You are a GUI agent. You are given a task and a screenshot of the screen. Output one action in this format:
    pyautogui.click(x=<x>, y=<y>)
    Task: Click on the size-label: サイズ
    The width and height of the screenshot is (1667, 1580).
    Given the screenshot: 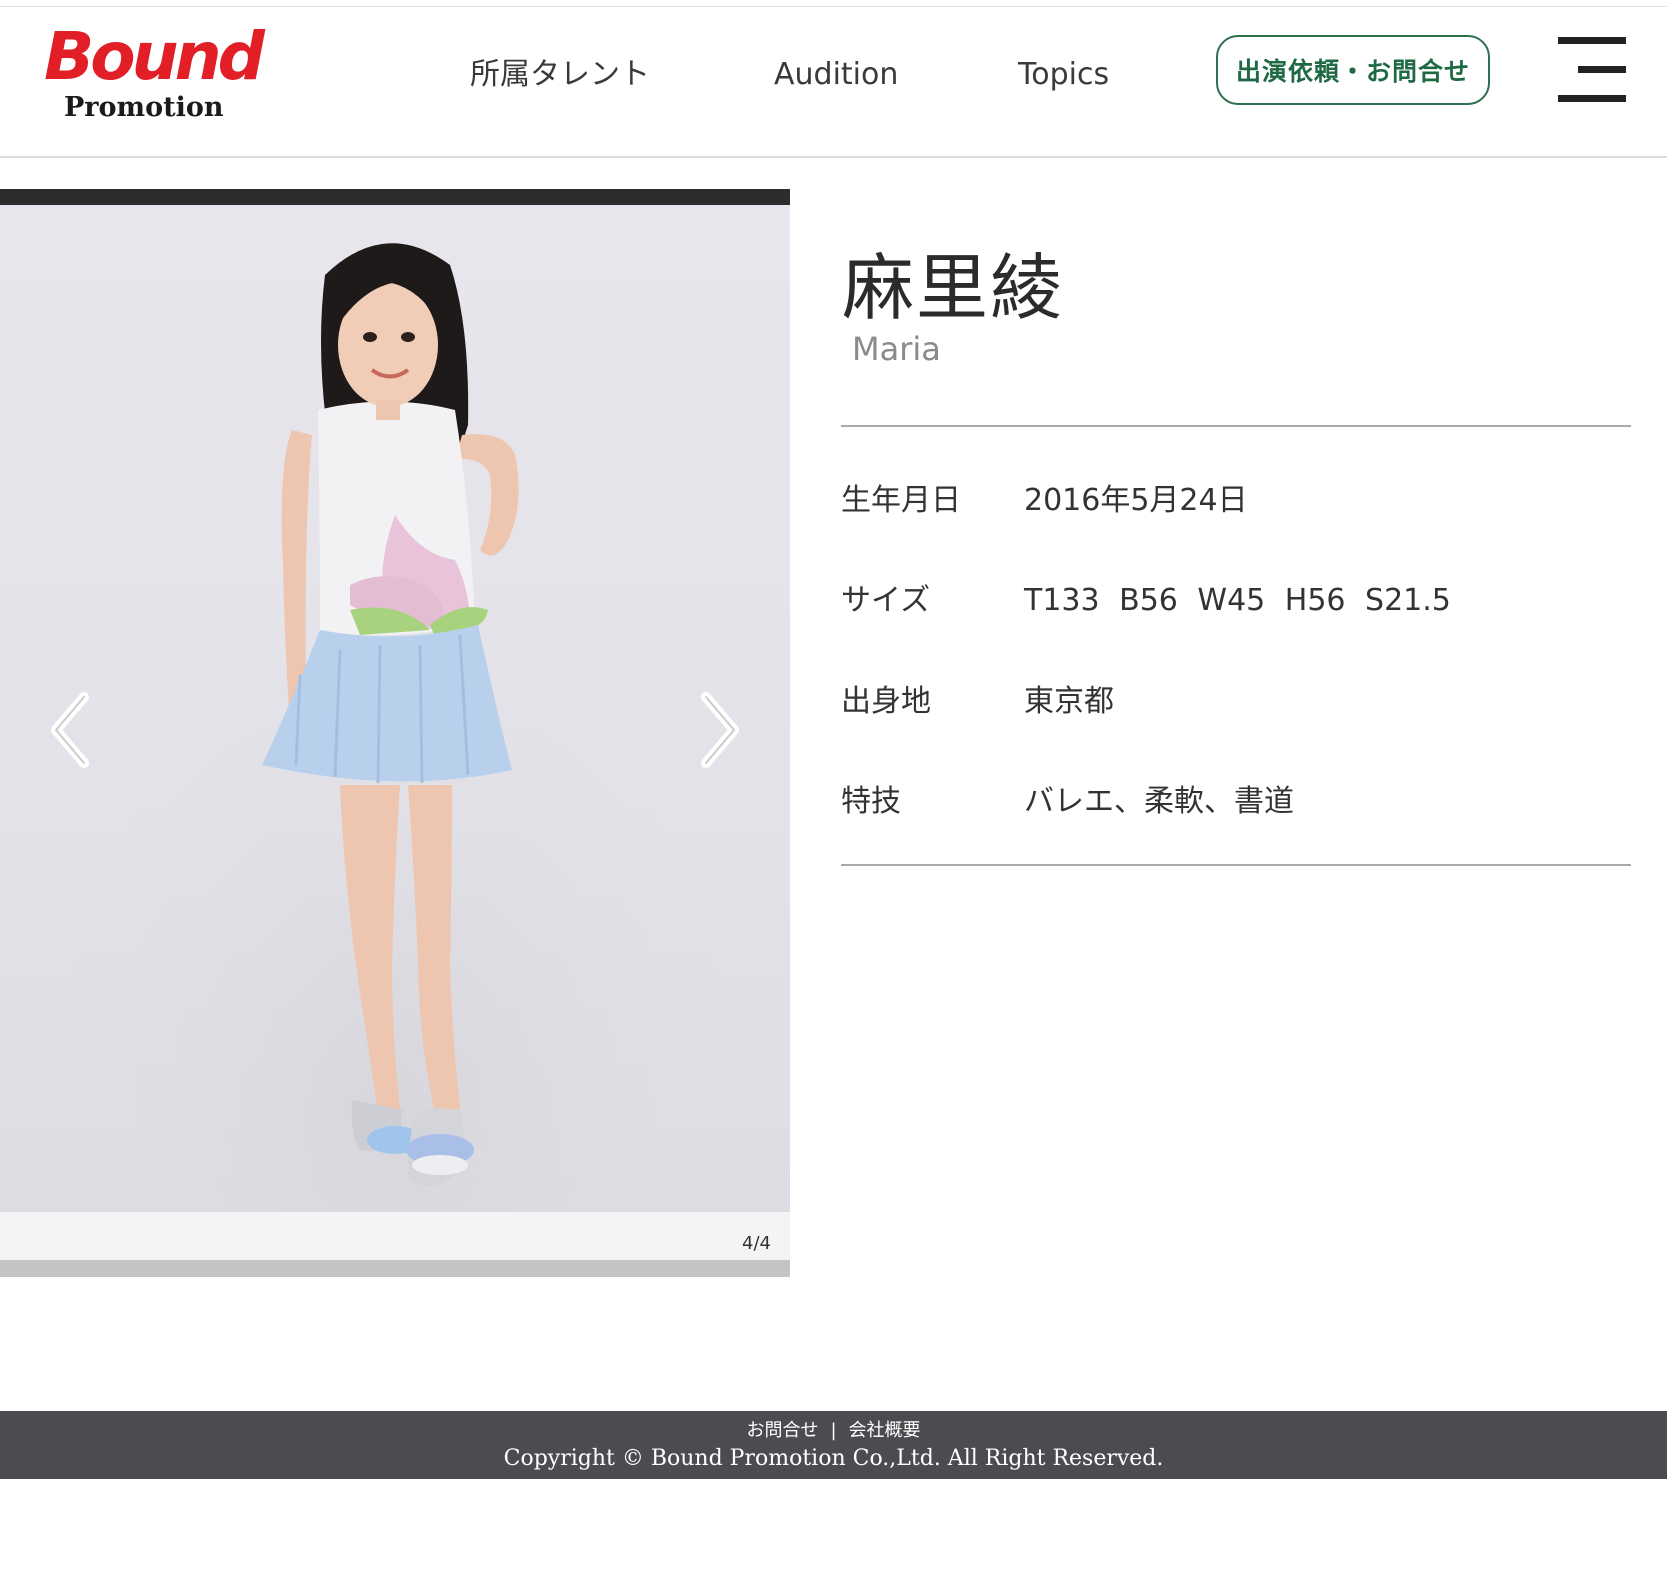 What is the action you would take?
    pyautogui.click(x=886, y=600)
    